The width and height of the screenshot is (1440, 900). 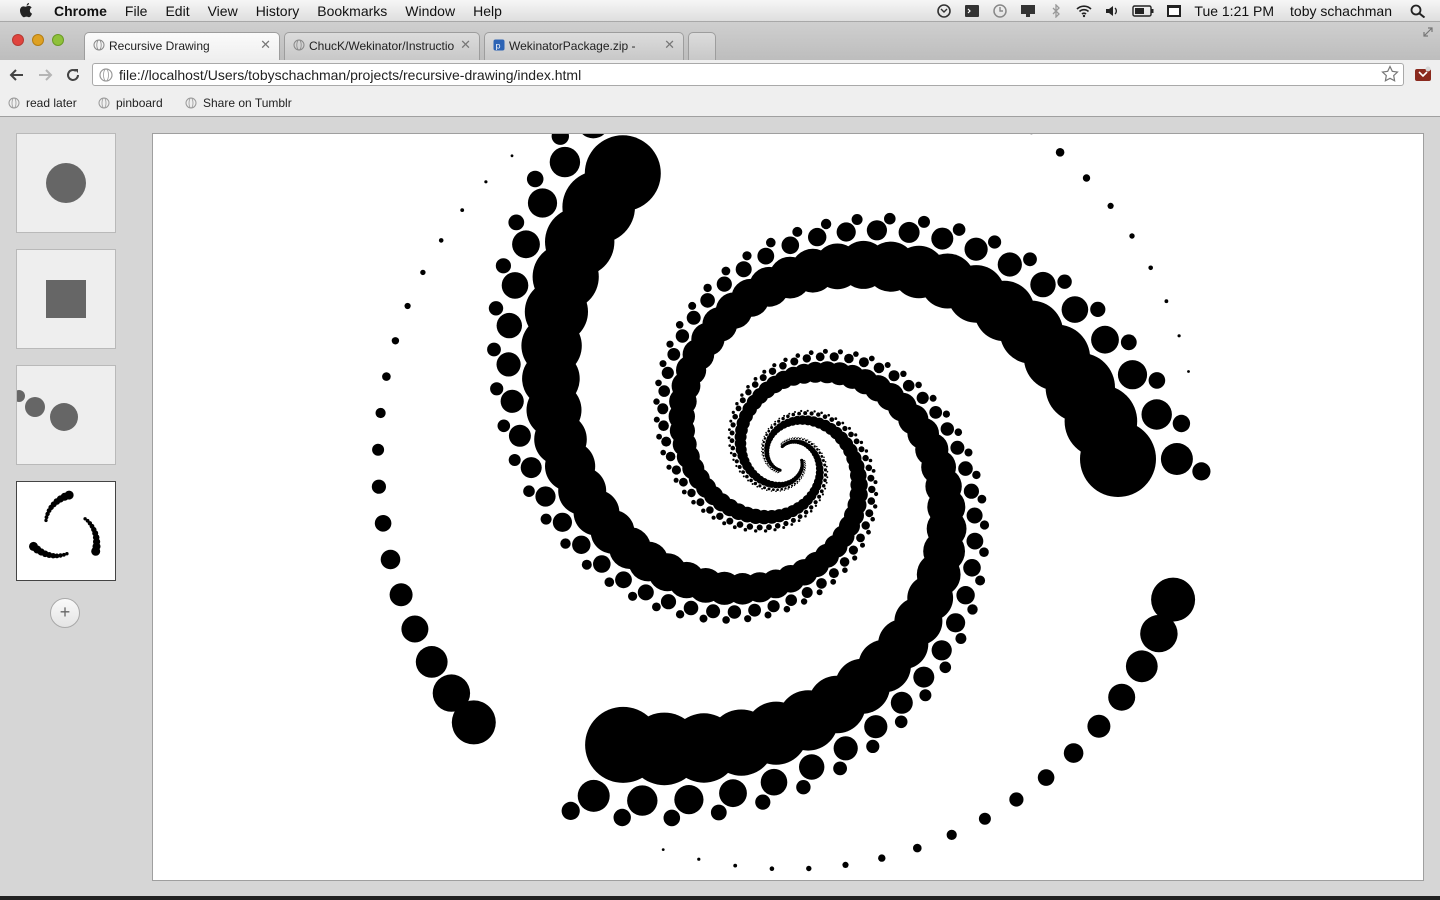 I want to click on add-shape-button: +, so click(x=65, y=613).